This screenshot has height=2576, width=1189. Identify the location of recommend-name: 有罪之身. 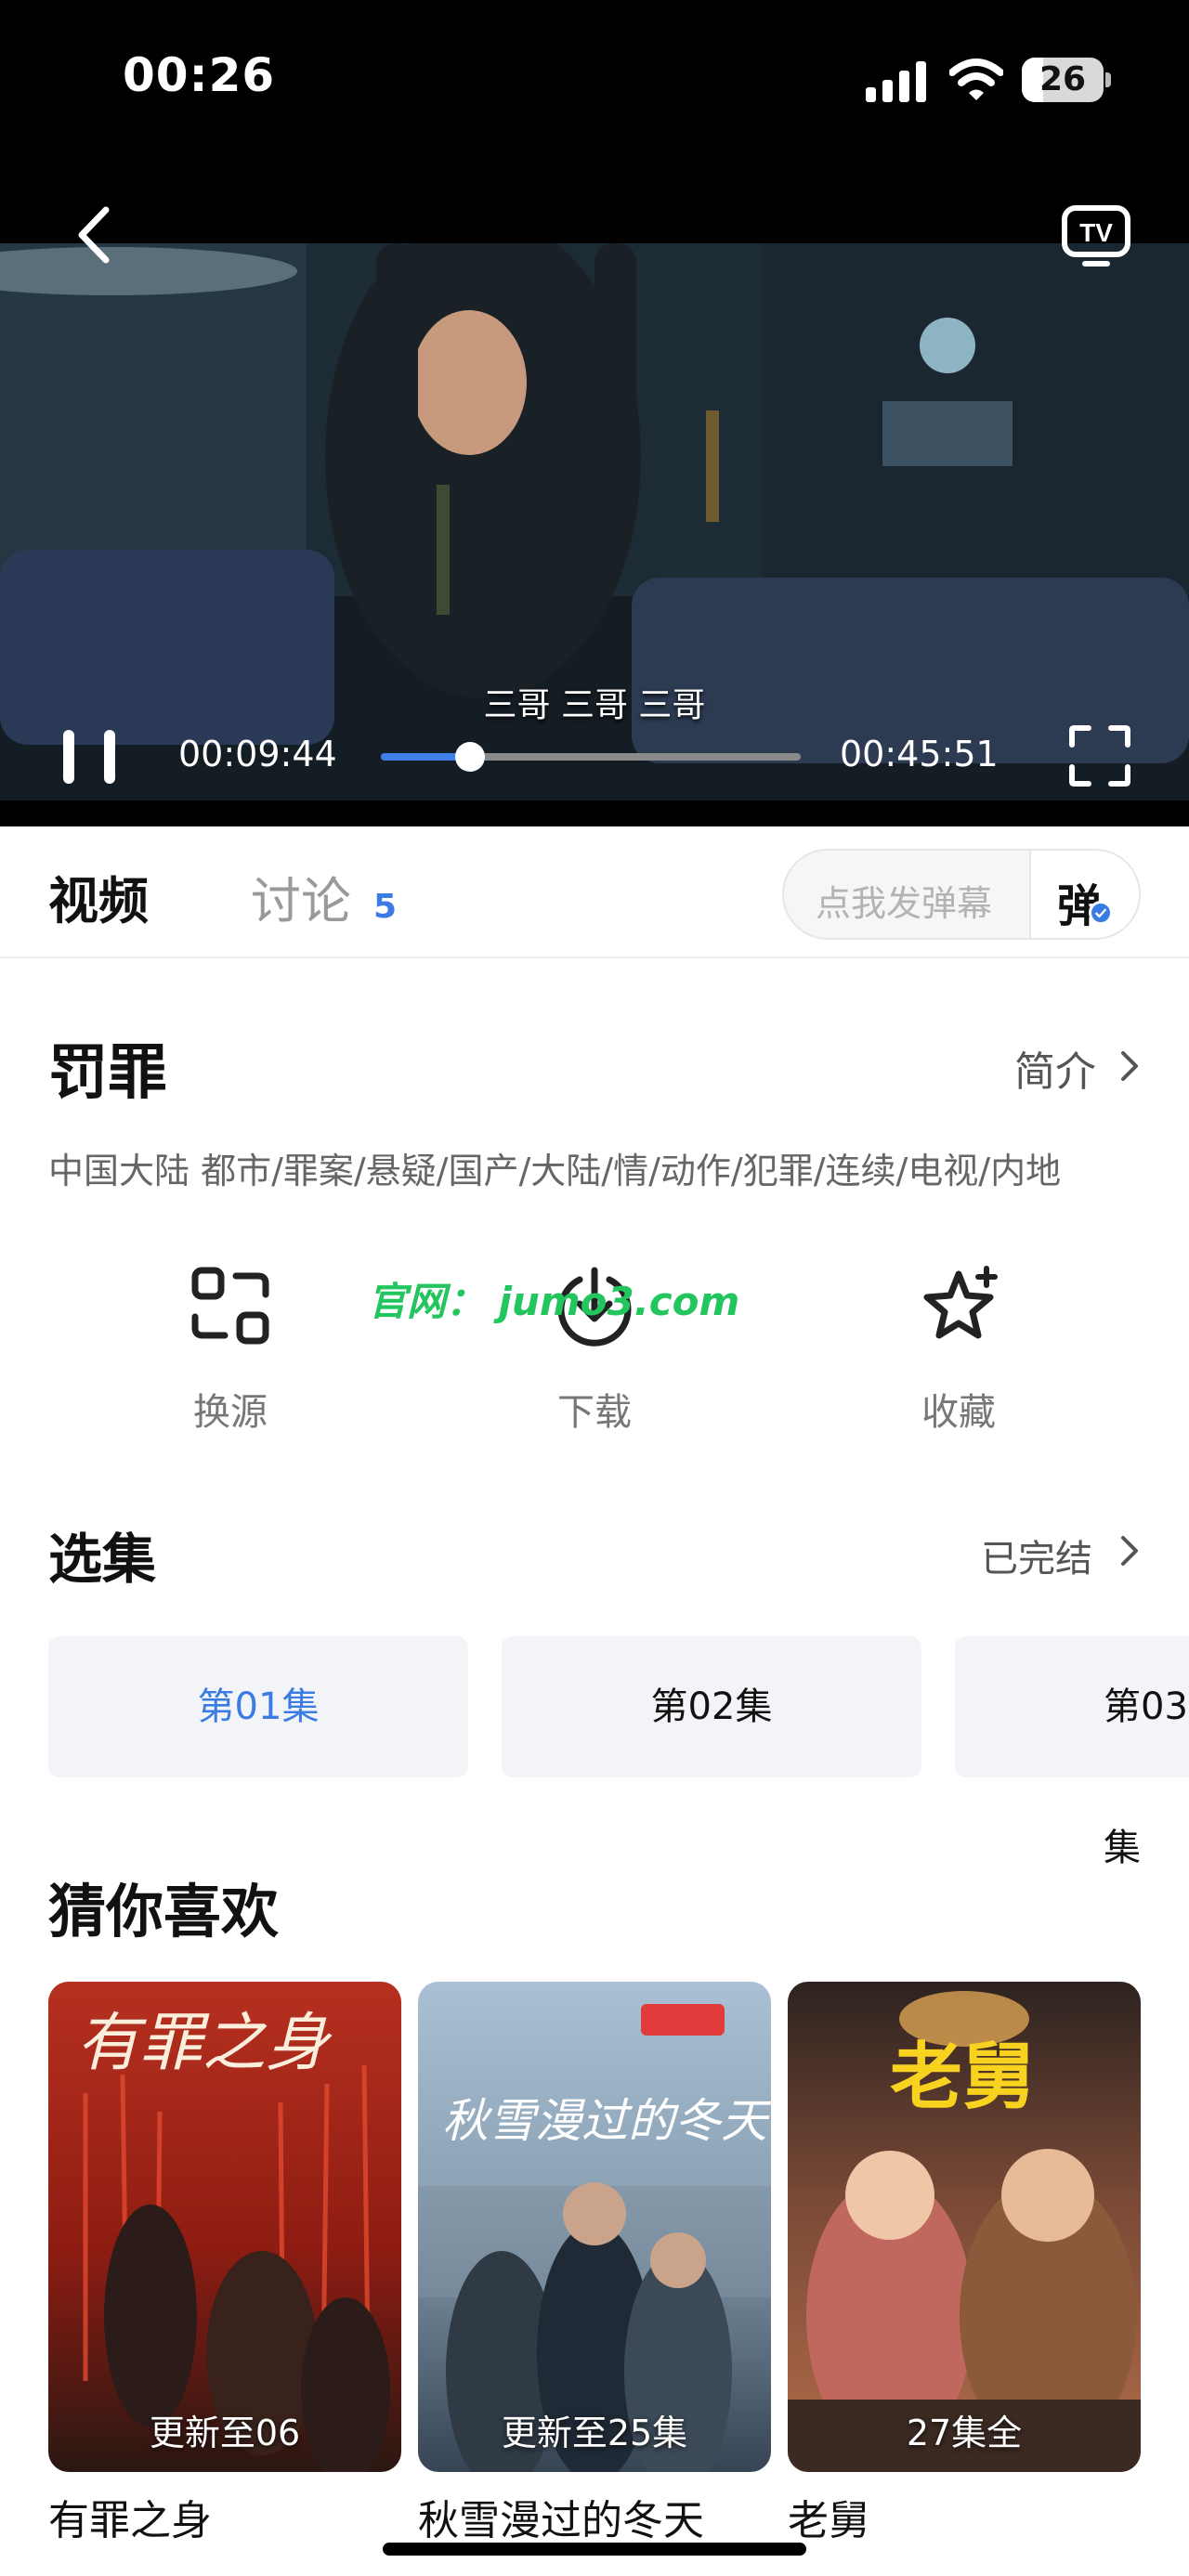
(224, 2516).